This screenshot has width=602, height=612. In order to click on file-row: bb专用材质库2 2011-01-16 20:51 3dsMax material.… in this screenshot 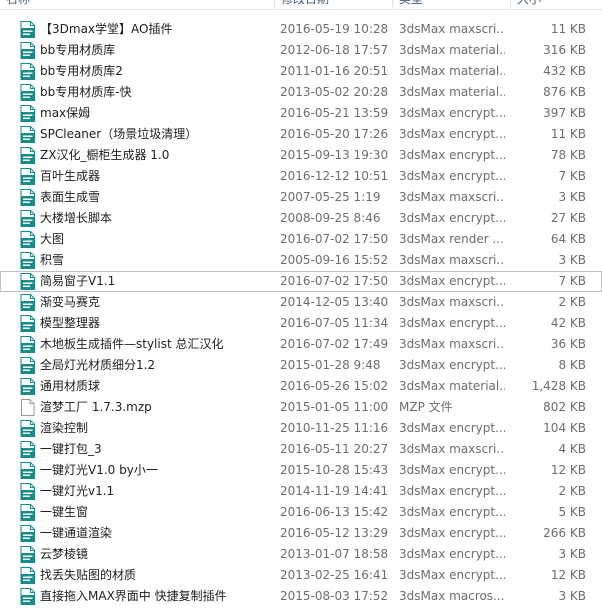, I will do `click(301, 71)`.